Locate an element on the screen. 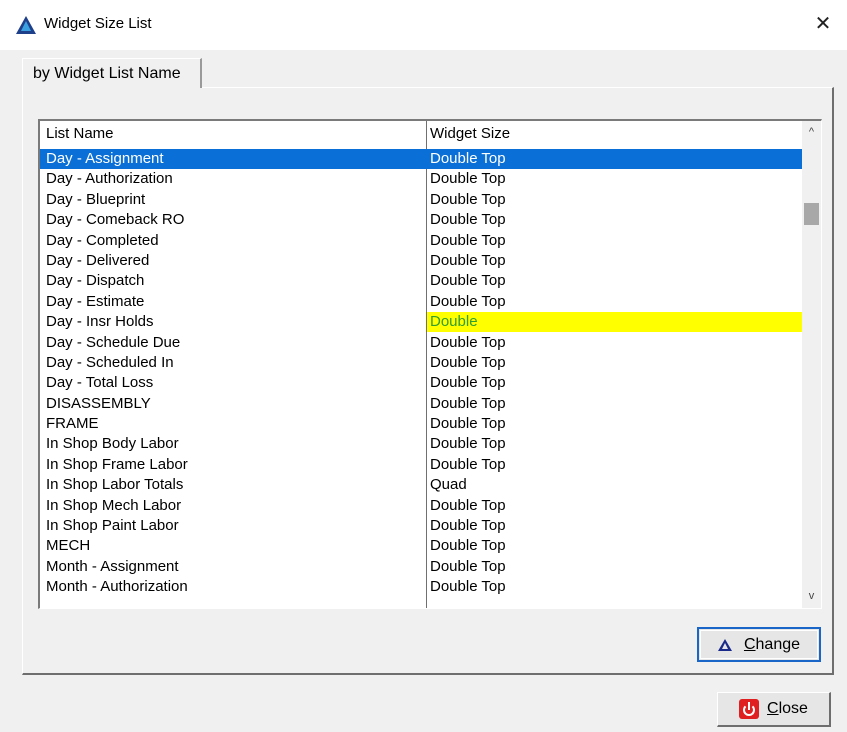  list-name-cell: Day - Completed is located at coordinates (102, 240).